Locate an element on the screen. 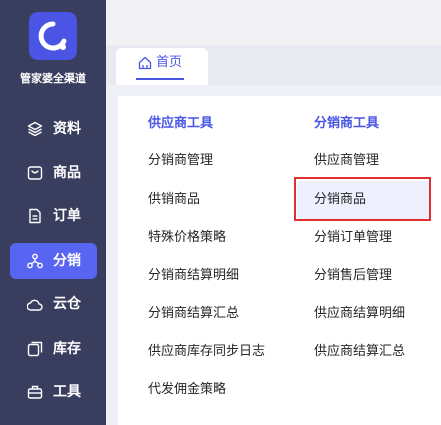  app-logo is located at coordinates (53, 36).